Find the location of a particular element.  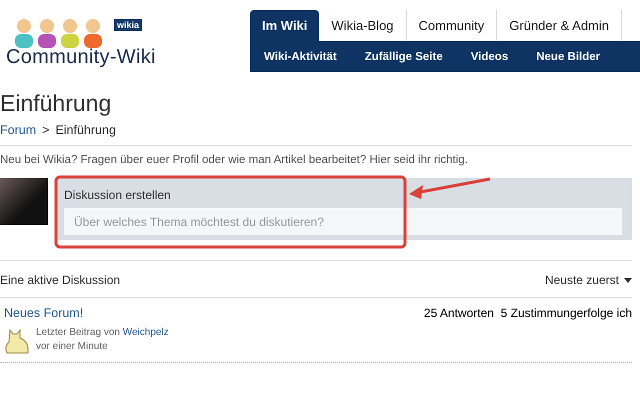

sub-nav-link: Videos is located at coordinates (489, 56).